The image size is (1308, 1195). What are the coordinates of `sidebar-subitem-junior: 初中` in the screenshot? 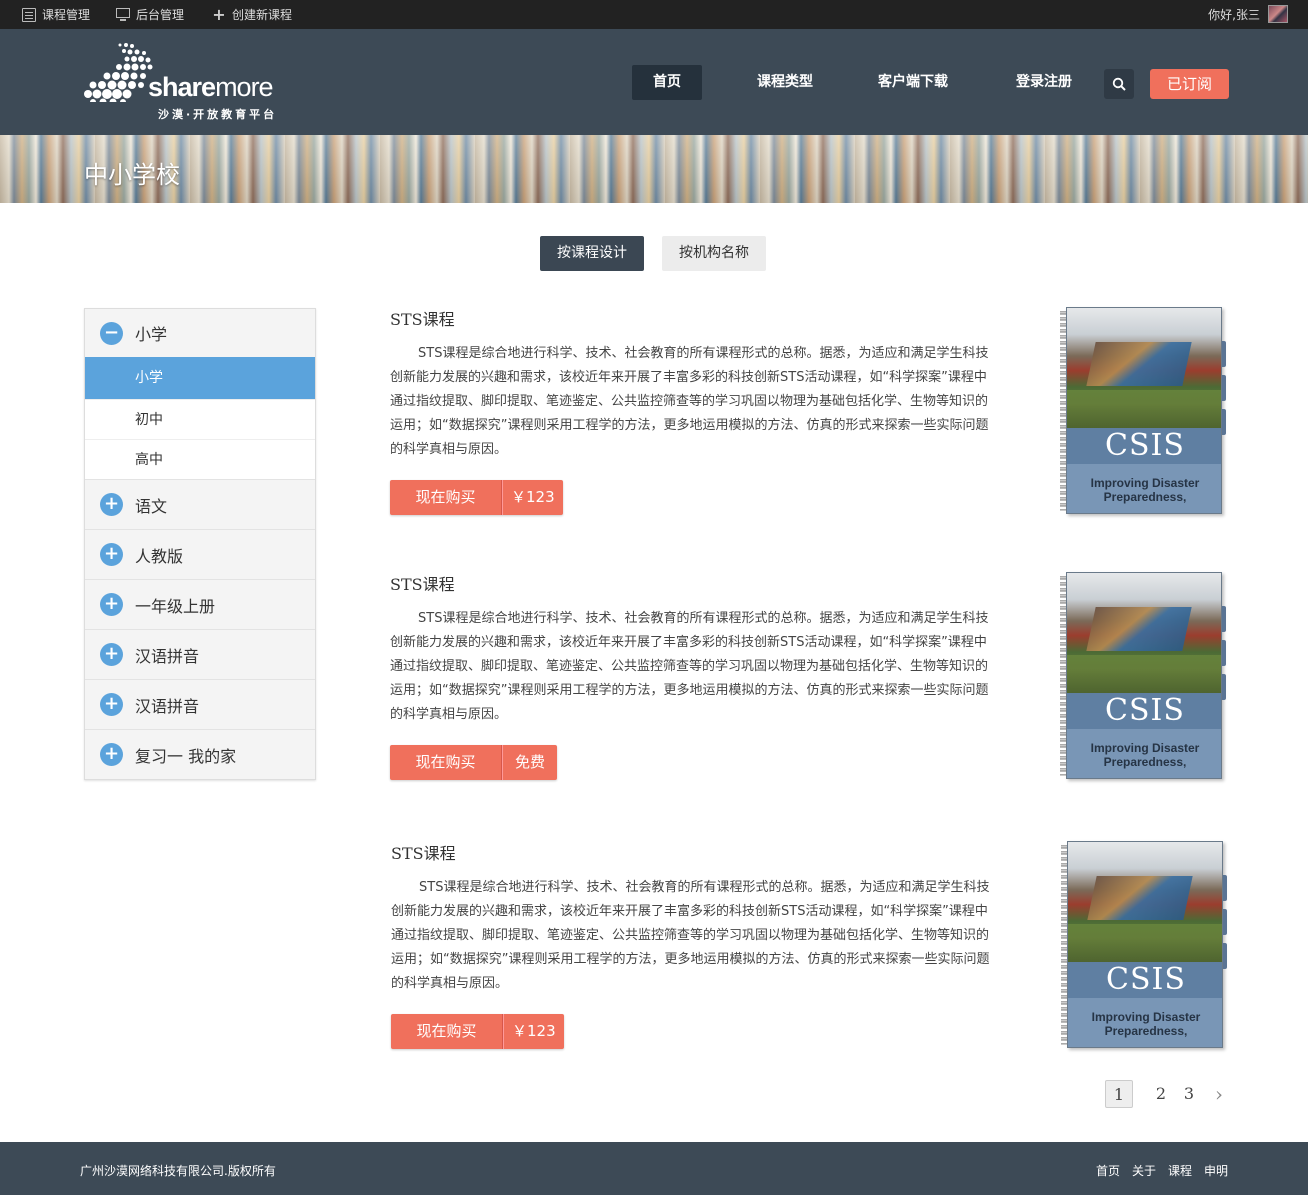 It's located at (200, 419).